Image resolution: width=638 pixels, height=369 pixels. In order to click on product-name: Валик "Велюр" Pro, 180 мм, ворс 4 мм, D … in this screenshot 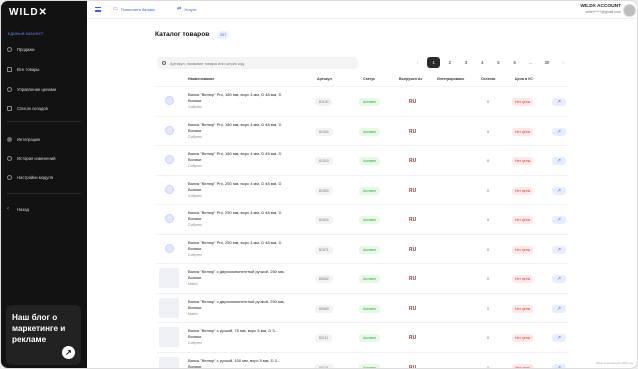, I will do `click(235, 153)`.